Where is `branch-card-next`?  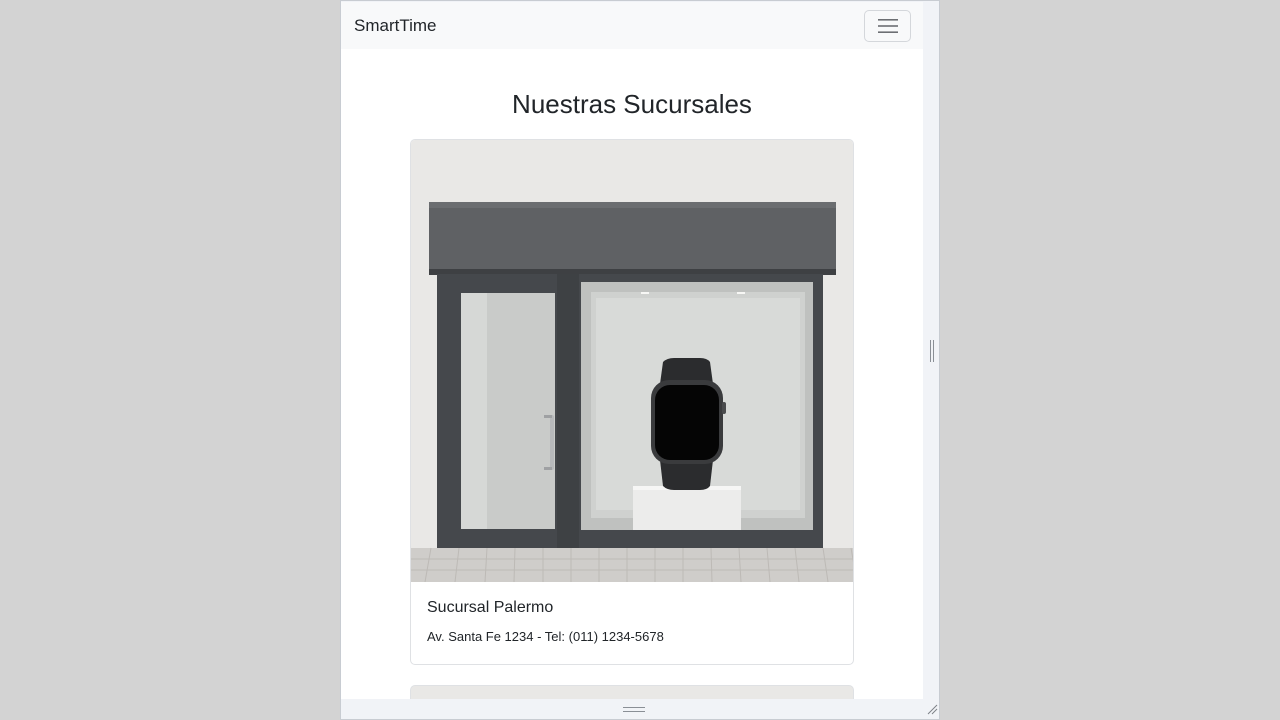 branch-card-next is located at coordinates (632, 692).